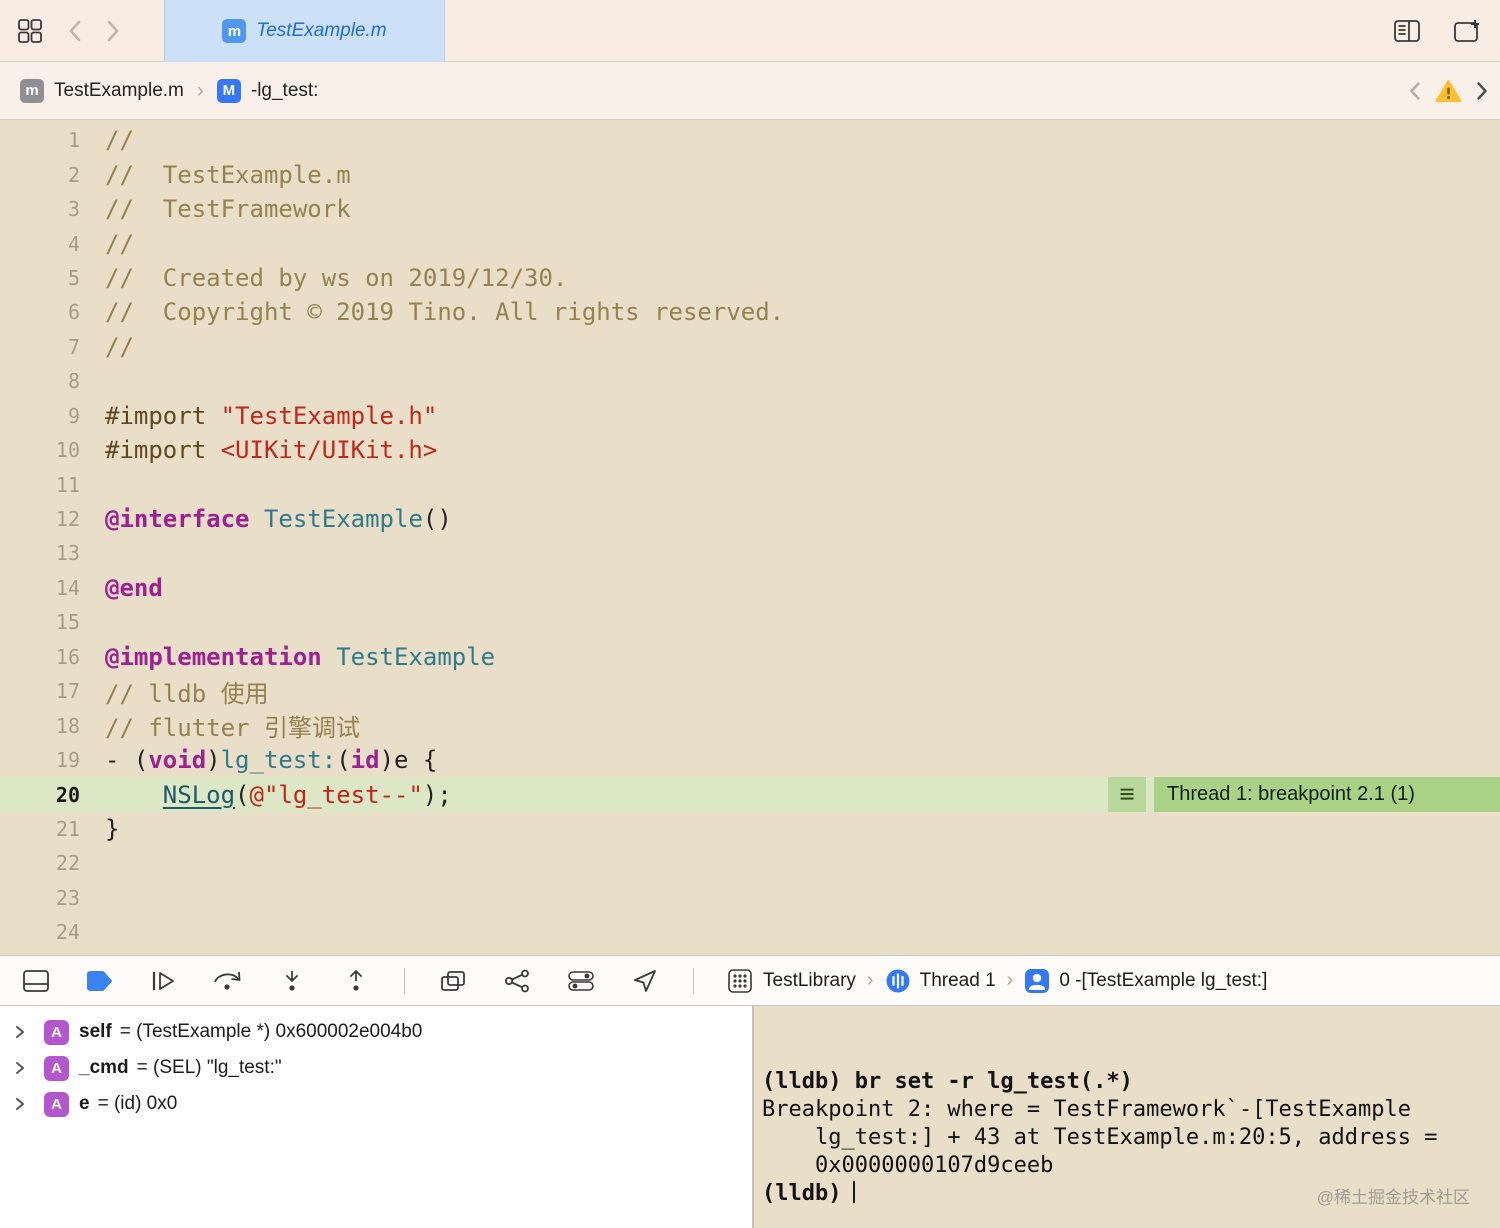  What do you see at coordinates (750, 622) in the screenshot?
I see `code-line: 15` at bounding box center [750, 622].